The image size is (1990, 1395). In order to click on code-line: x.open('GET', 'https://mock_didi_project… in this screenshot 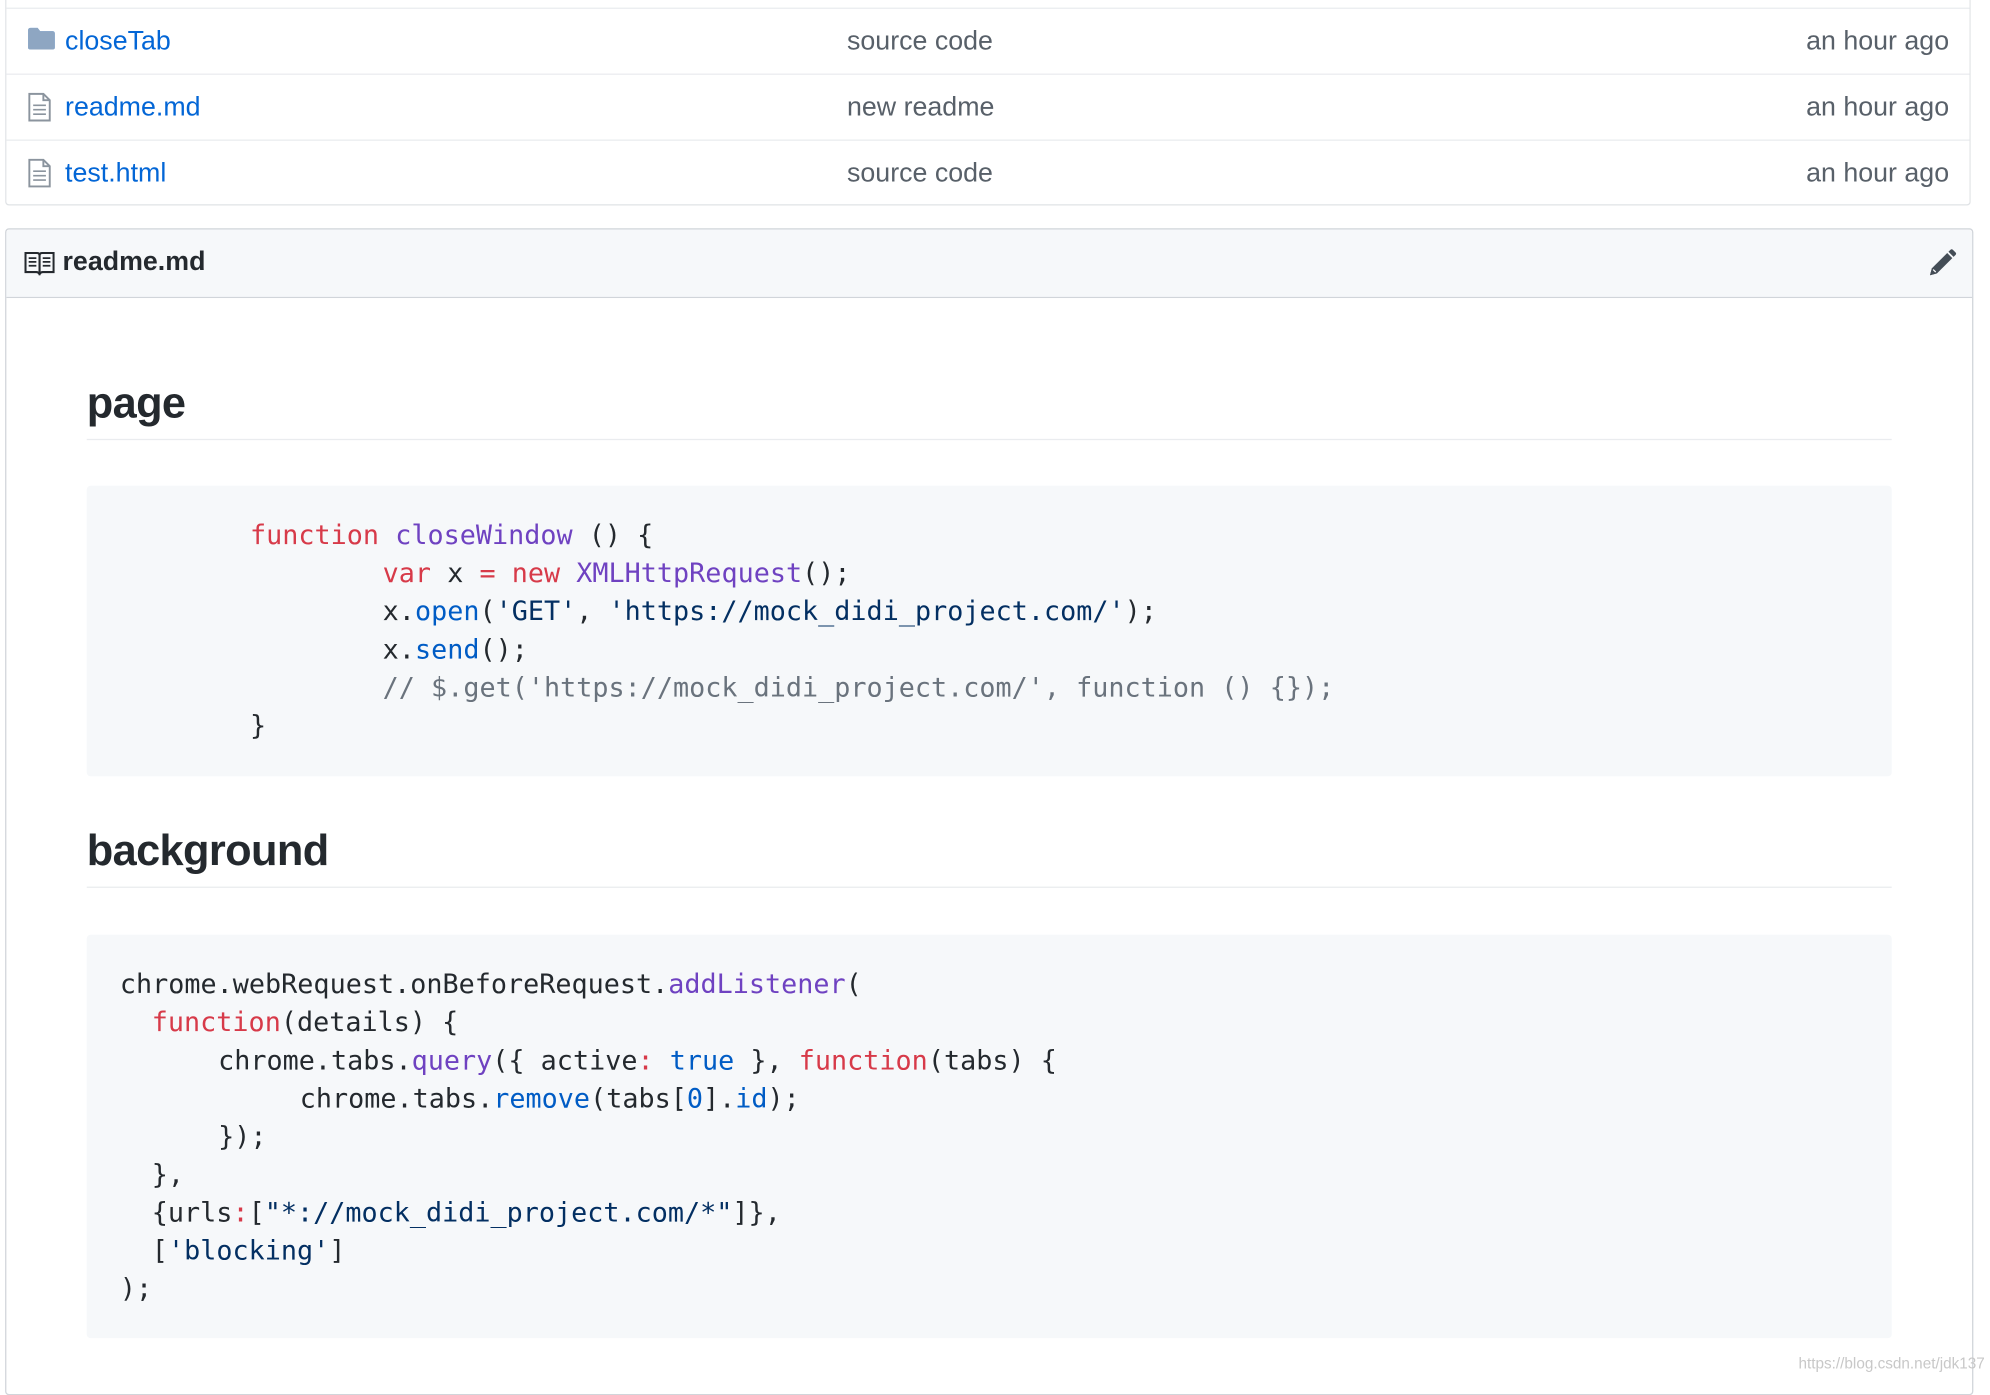, I will do `click(769, 611)`.